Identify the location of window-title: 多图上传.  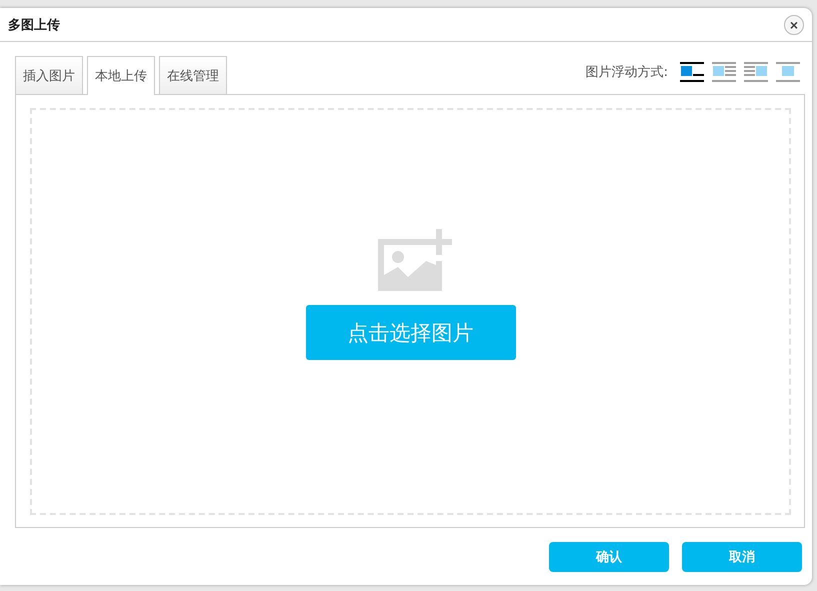
(34, 25).